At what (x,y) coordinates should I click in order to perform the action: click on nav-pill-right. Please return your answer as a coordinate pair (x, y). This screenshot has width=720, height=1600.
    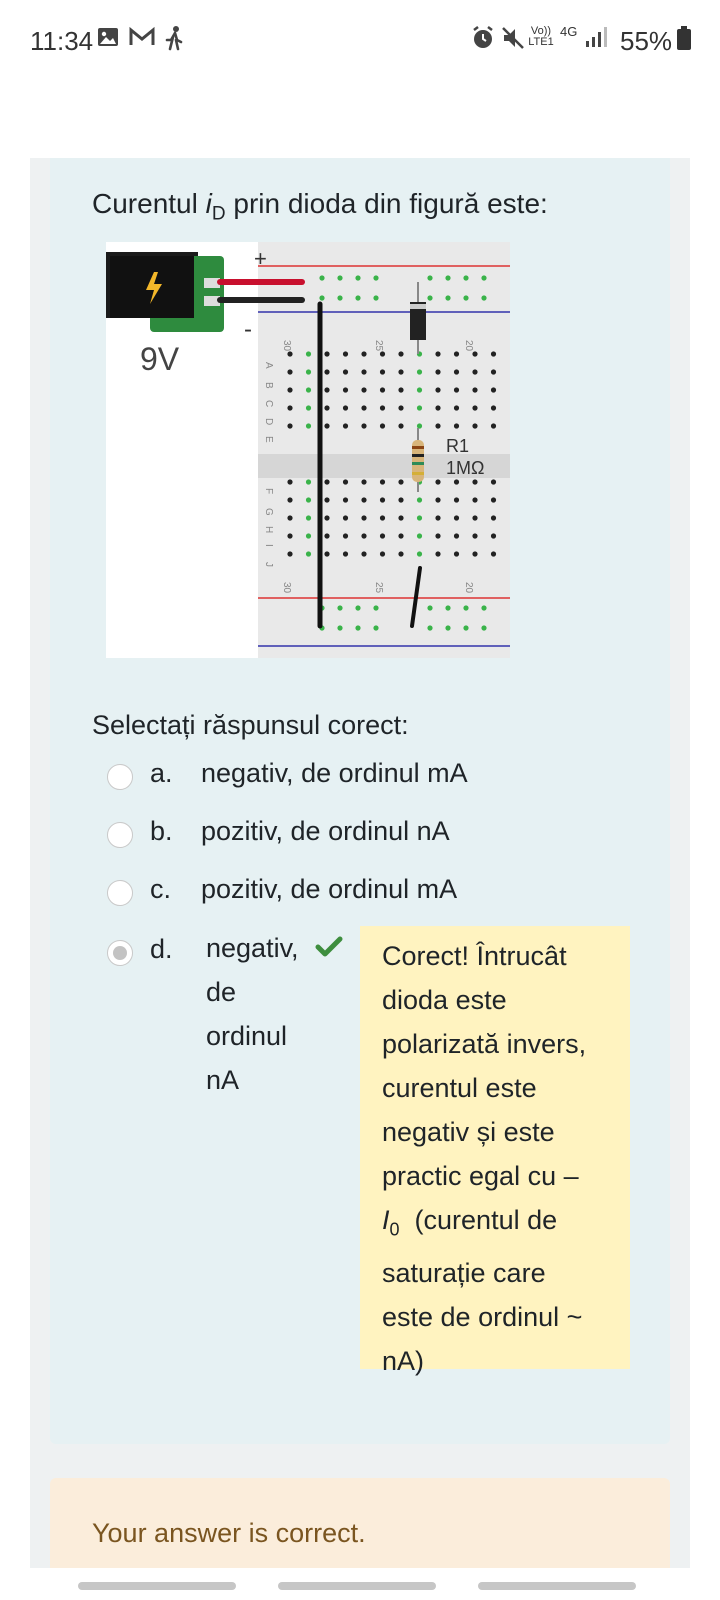
    Looking at the image, I should click on (557, 1586).